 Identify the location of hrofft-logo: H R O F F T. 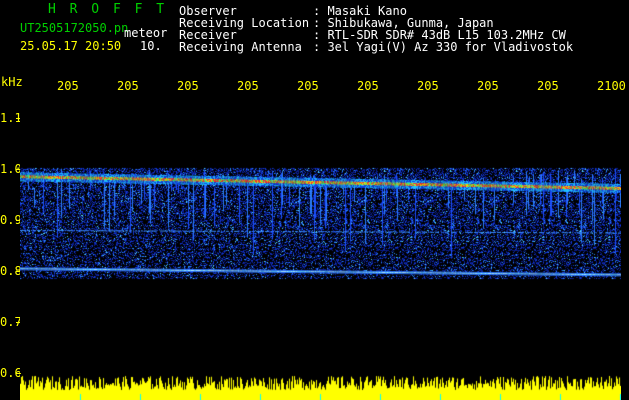
(108, 9).